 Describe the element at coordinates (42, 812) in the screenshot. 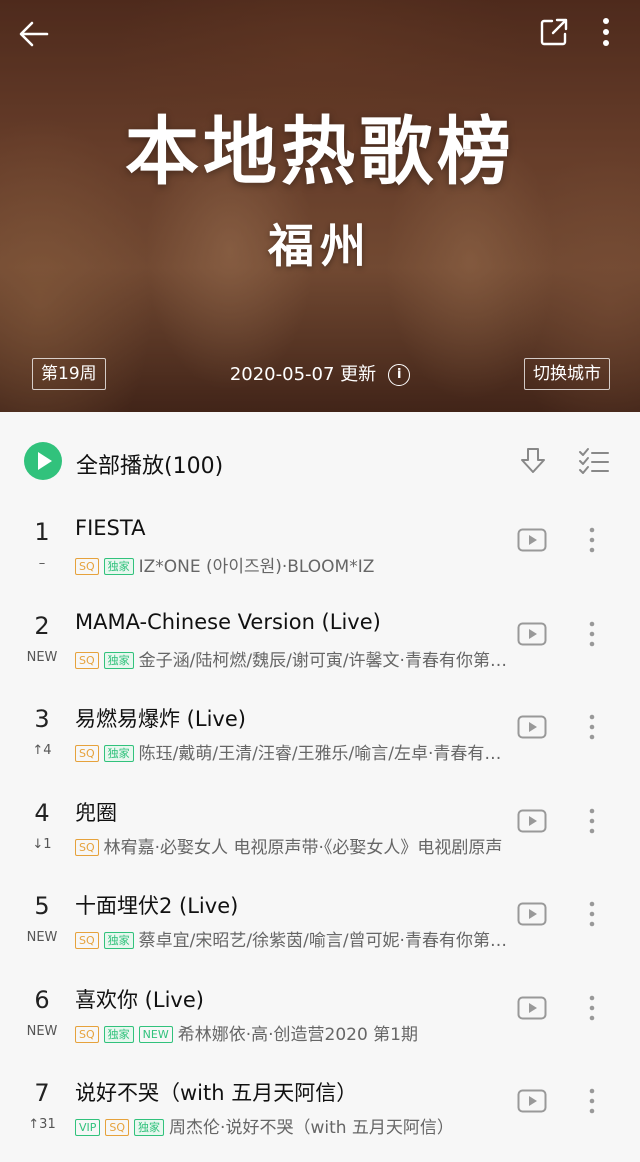

I see `rank-number: 4` at that location.